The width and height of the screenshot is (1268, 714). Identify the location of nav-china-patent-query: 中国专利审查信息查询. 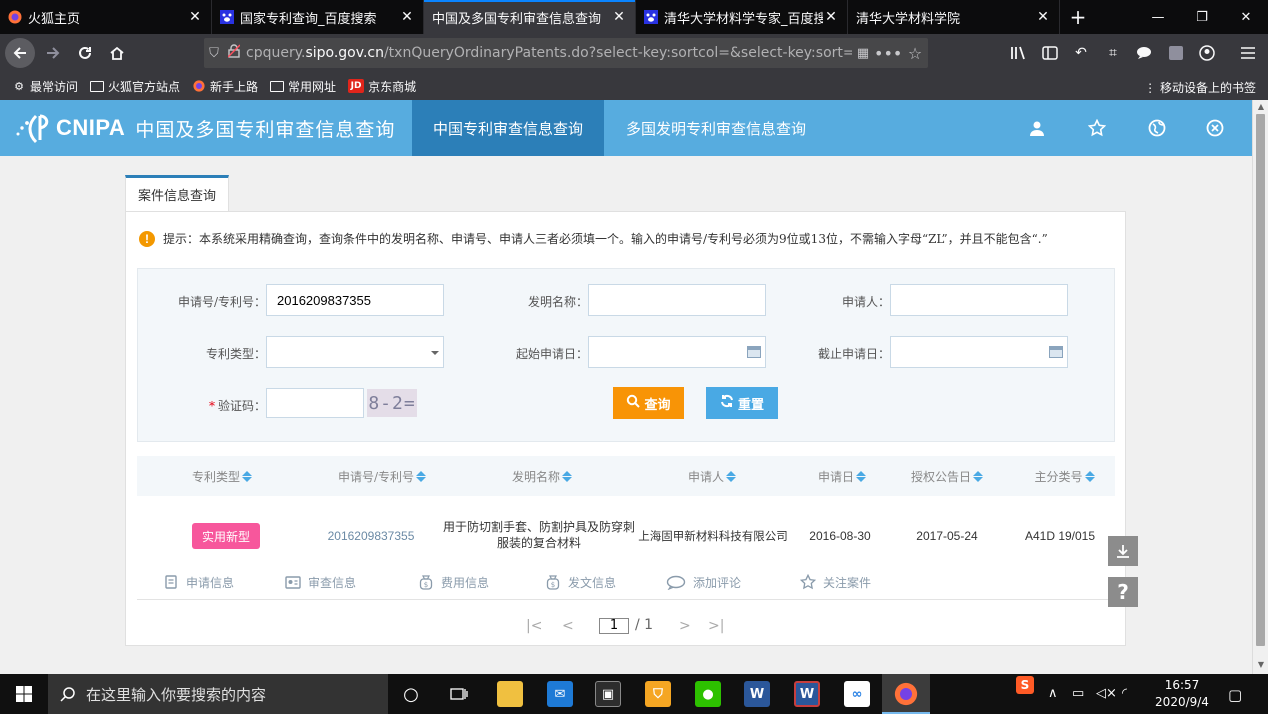
(508, 128).